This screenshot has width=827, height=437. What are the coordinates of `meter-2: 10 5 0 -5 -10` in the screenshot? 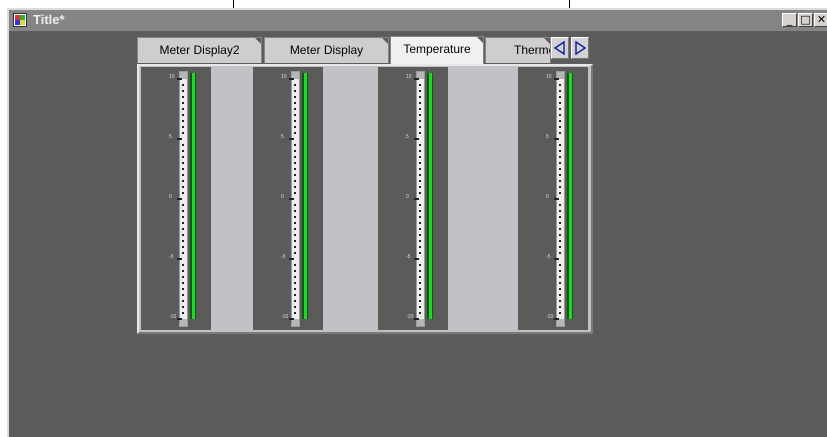 It's located at (288, 198).